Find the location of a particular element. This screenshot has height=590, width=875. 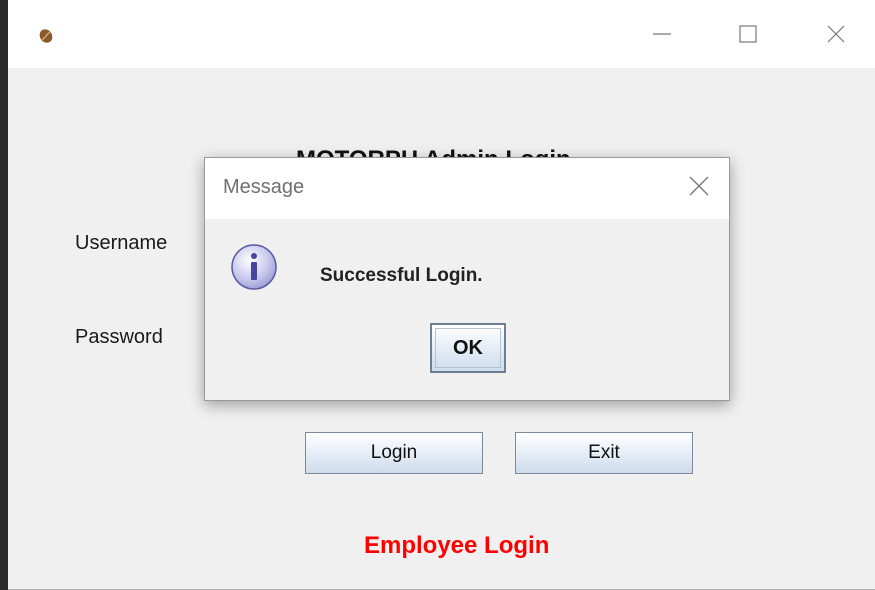

minimize-icon is located at coordinates (662, 36).